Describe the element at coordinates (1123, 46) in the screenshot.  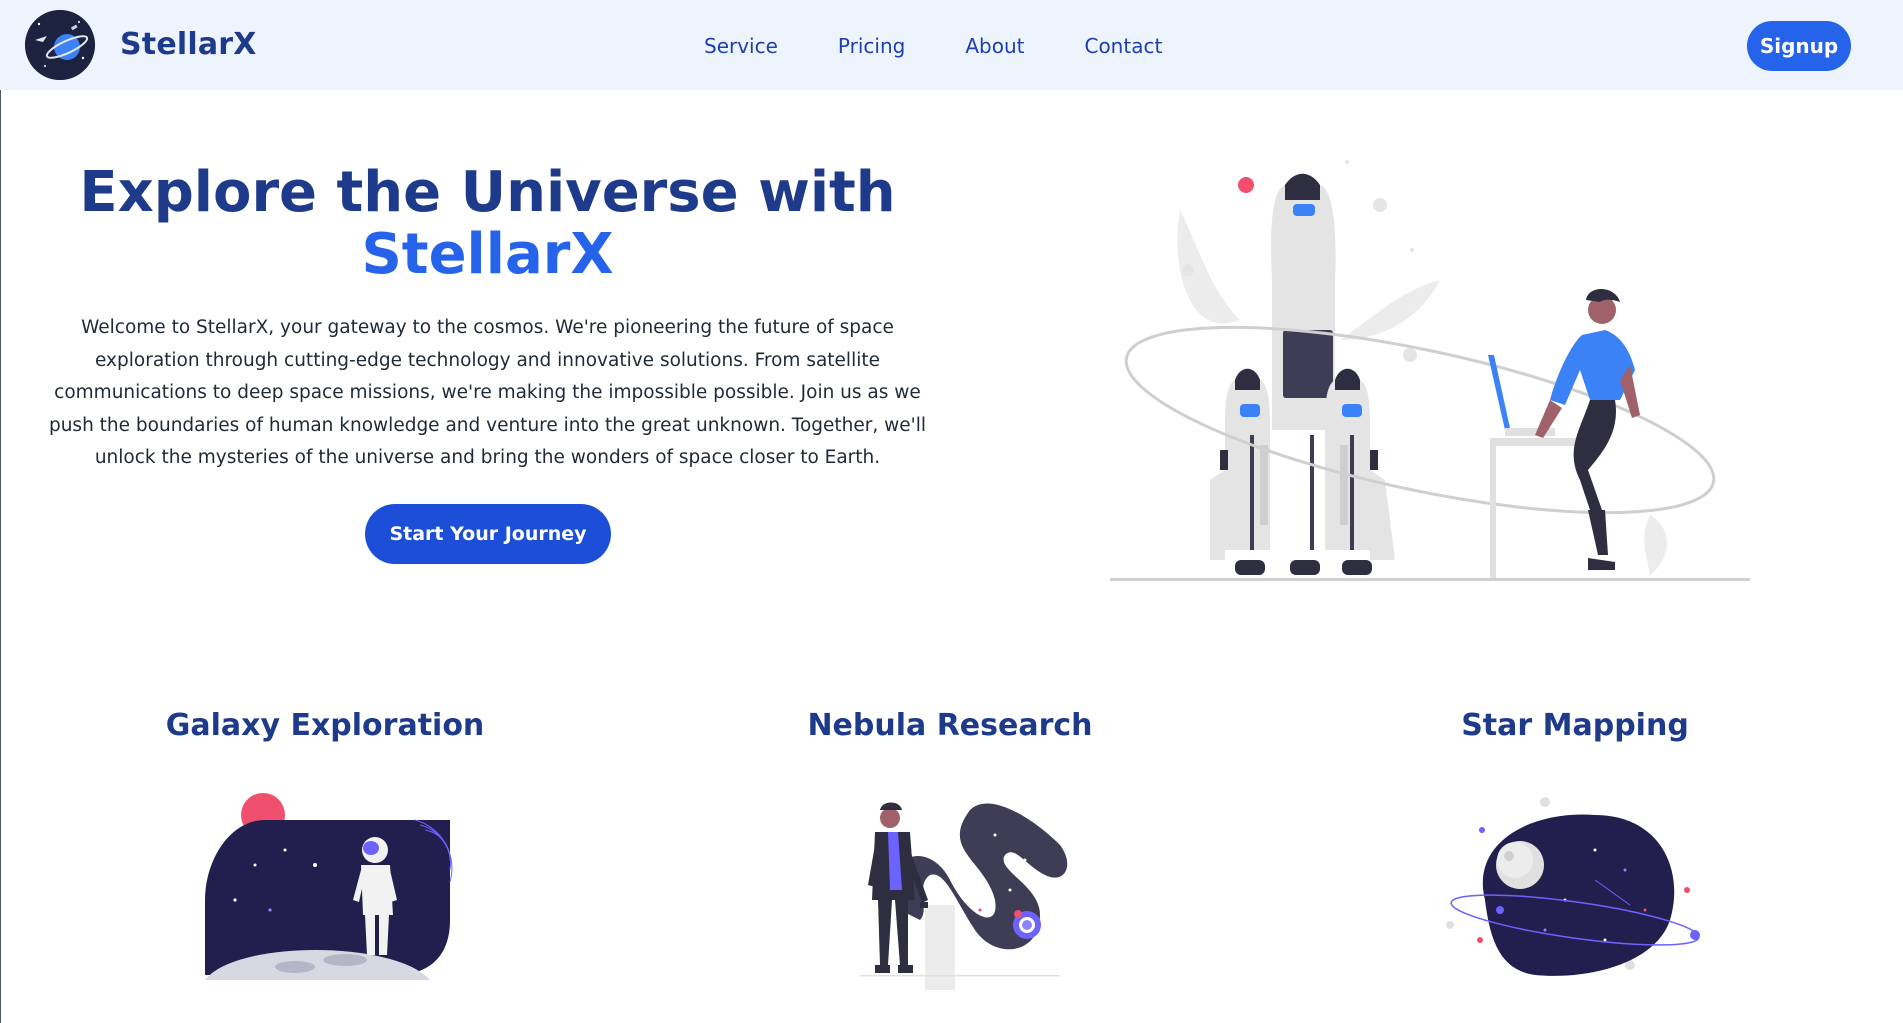
I see `nav-link-contact: Contact` at that location.